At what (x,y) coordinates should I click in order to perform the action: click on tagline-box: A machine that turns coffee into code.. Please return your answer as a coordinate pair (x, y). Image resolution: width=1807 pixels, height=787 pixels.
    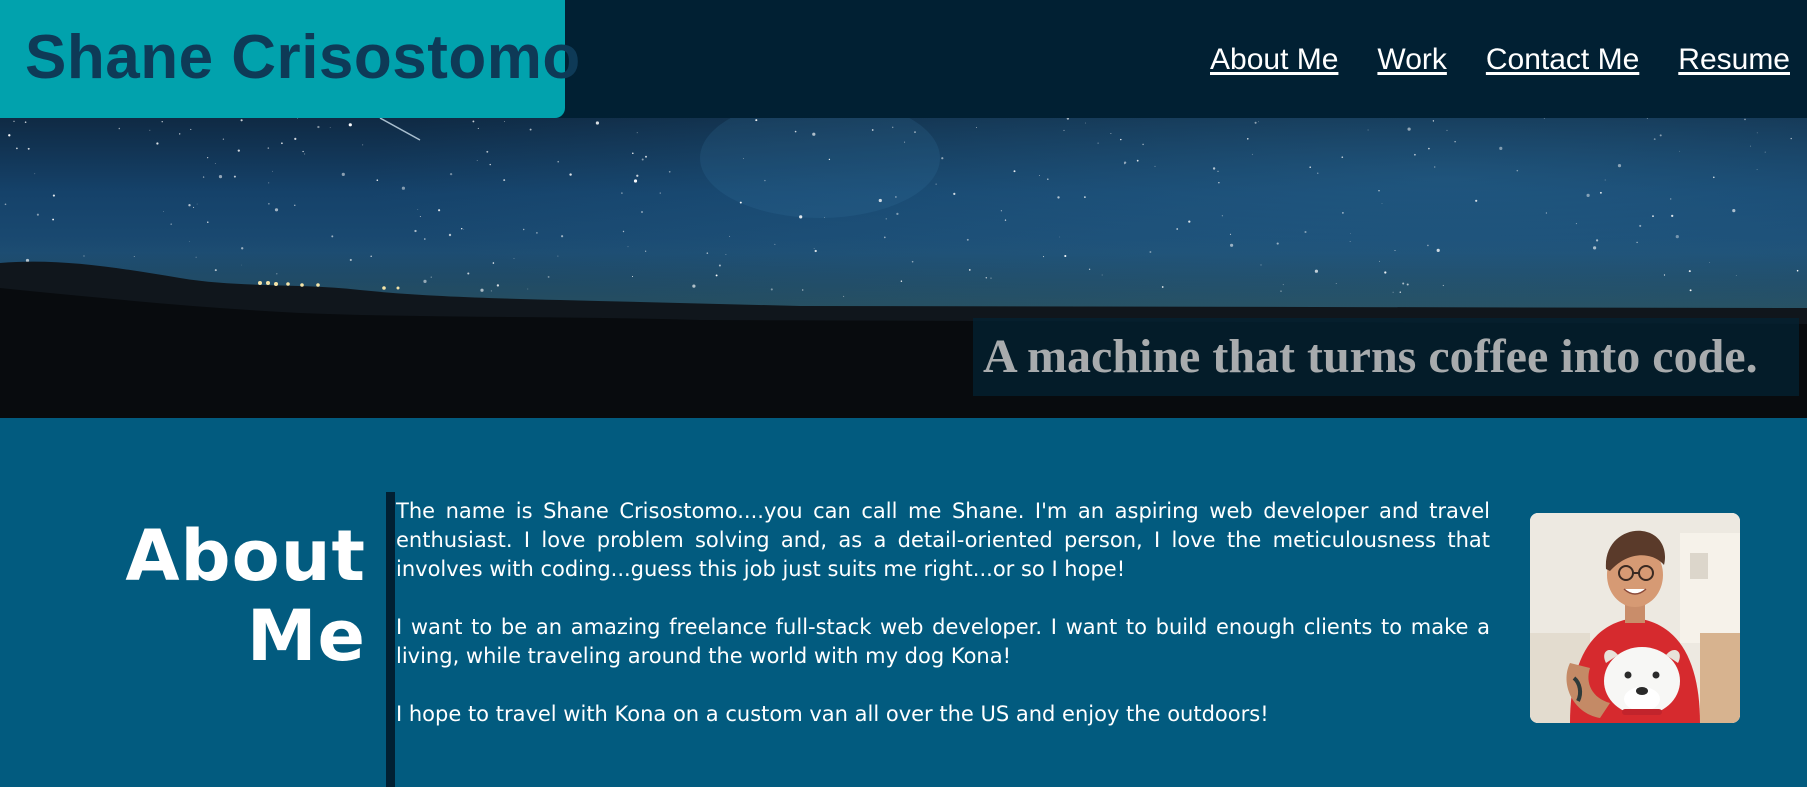
    Looking at the image, I should click on (1386, 357).